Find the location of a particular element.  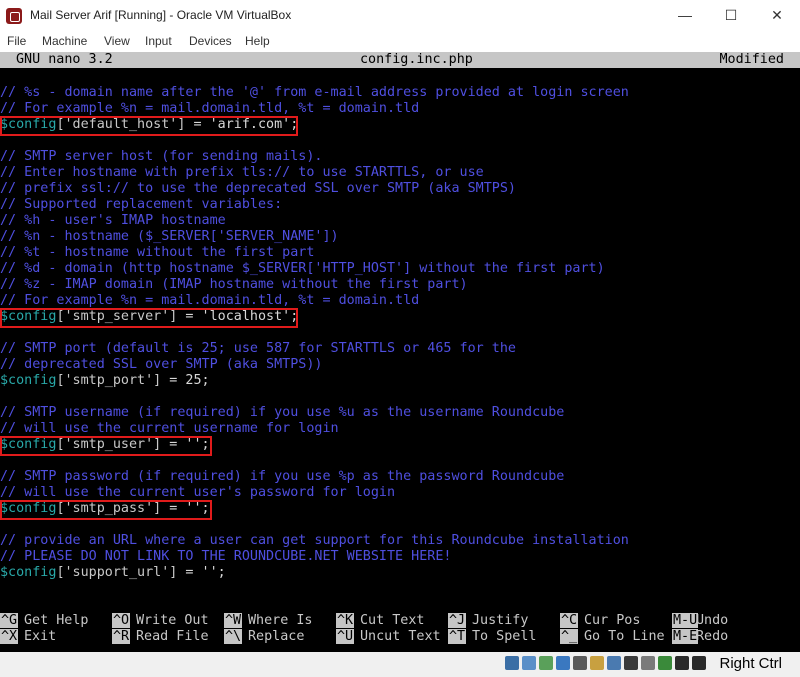

code-line: $config['smtp_port'] = 25; is located at coordinates (105, 381).